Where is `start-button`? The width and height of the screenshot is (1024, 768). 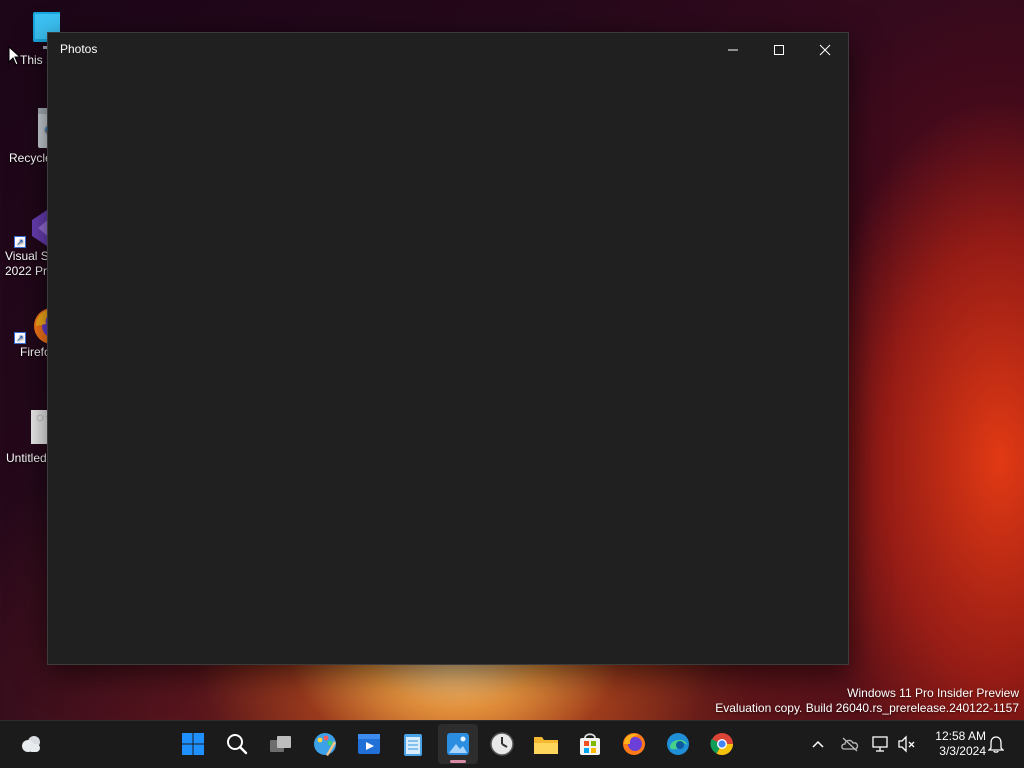
start-button is located at coordinates (193, 744).